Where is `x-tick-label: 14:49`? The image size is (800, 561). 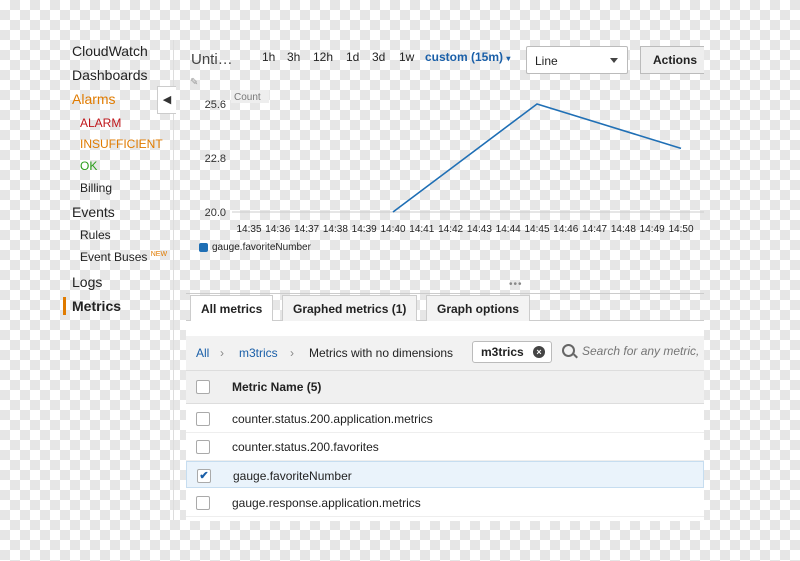 x-tick-label: 14:49 is located at coordinates (652, 229).